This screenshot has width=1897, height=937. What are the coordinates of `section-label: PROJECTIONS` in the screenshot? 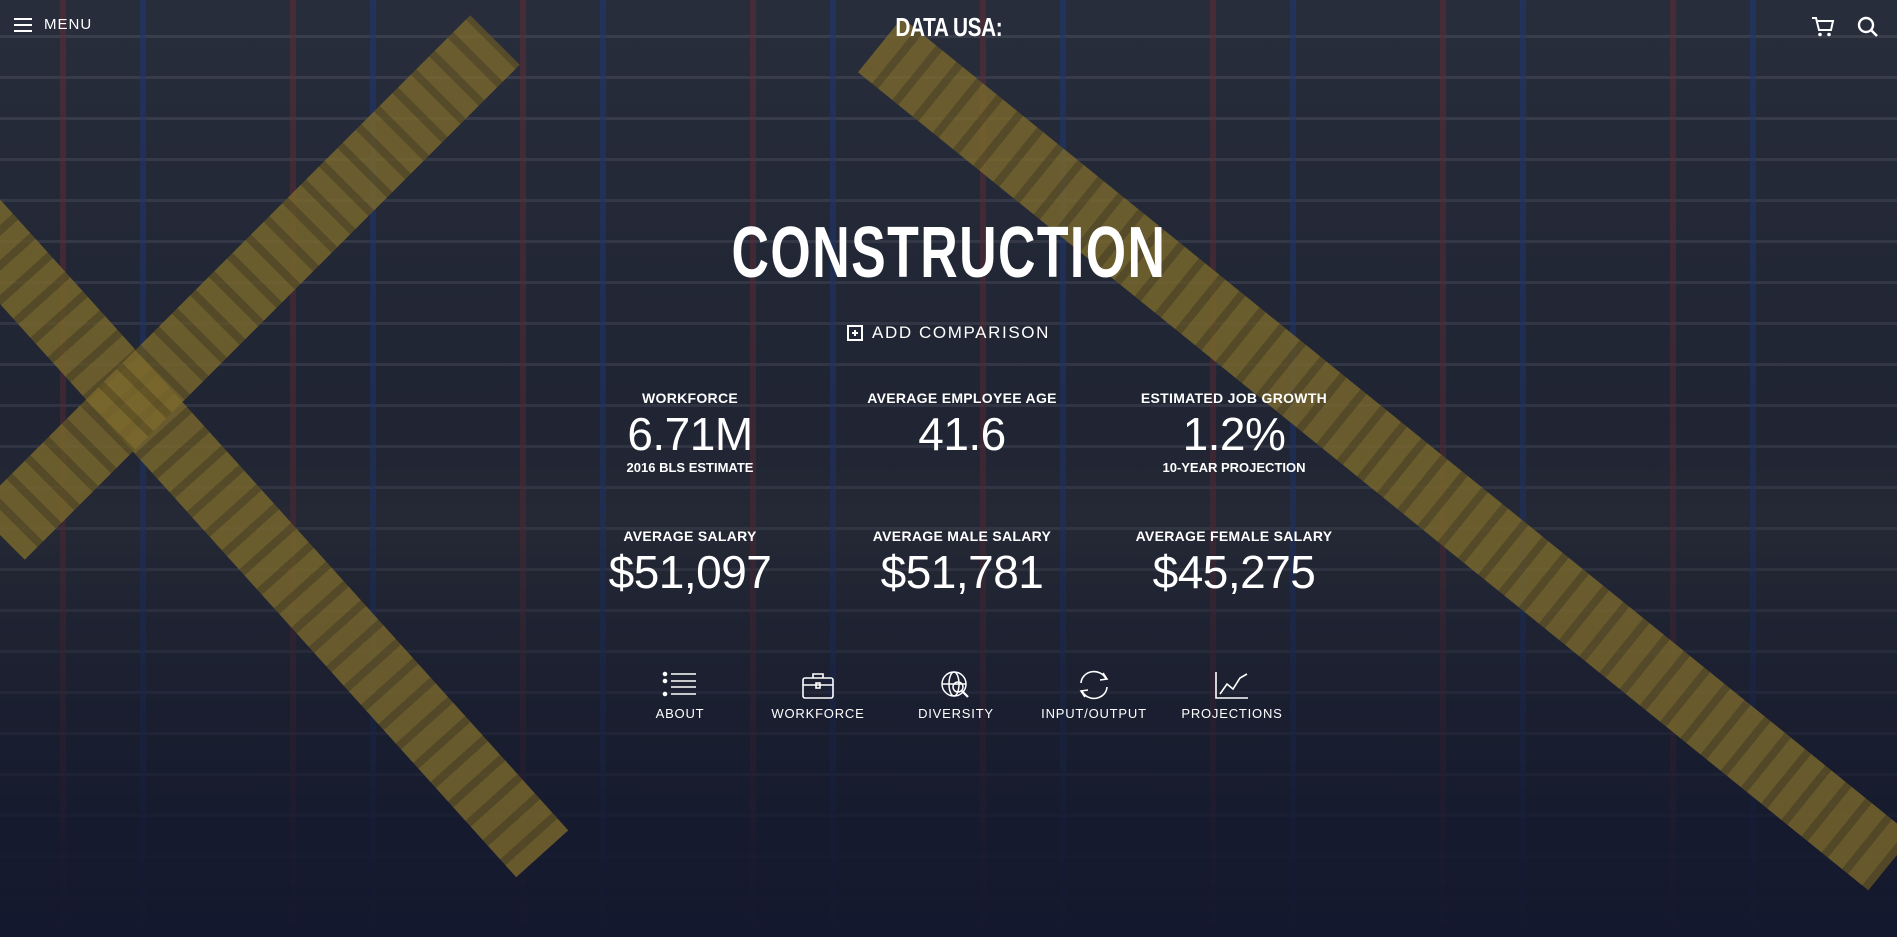 It's located at (1232, 713).